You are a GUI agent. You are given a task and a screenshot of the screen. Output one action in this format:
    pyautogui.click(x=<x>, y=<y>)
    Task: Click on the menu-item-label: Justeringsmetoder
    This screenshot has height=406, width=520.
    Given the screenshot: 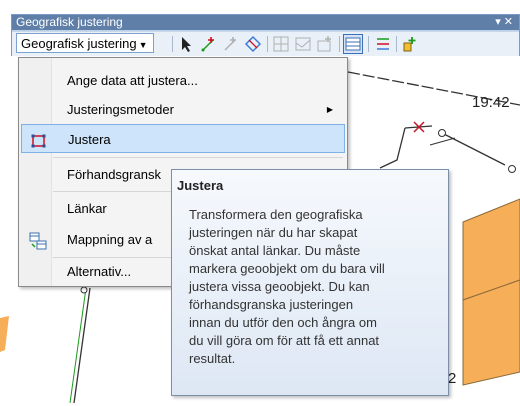 What is the action you would take?
    pyautogui.click(x=120, y=109)
    